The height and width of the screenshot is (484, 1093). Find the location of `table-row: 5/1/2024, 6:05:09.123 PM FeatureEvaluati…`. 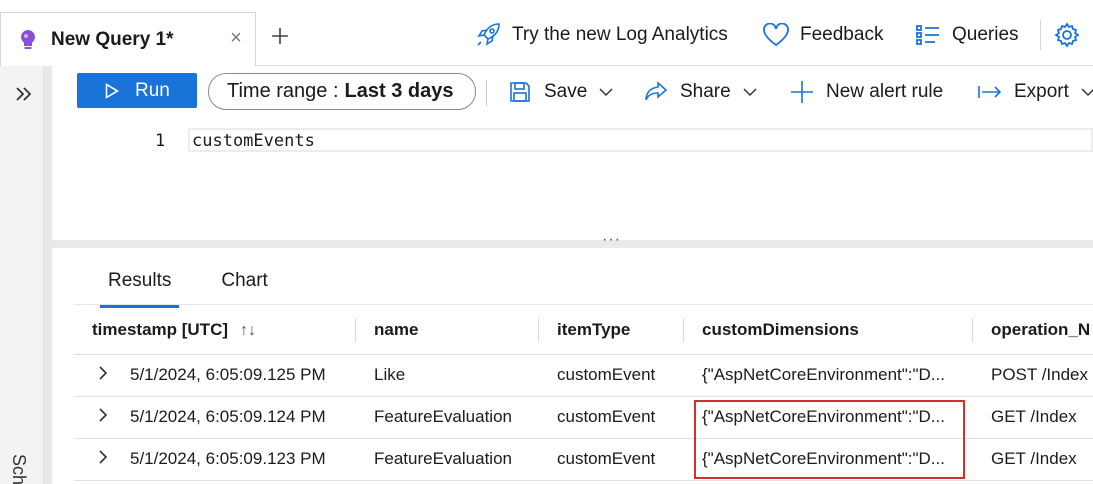

table-row: 5/1/2024, 6:05:09.123 PM FeatureEvaluati… is located at coordinates (583, 459).